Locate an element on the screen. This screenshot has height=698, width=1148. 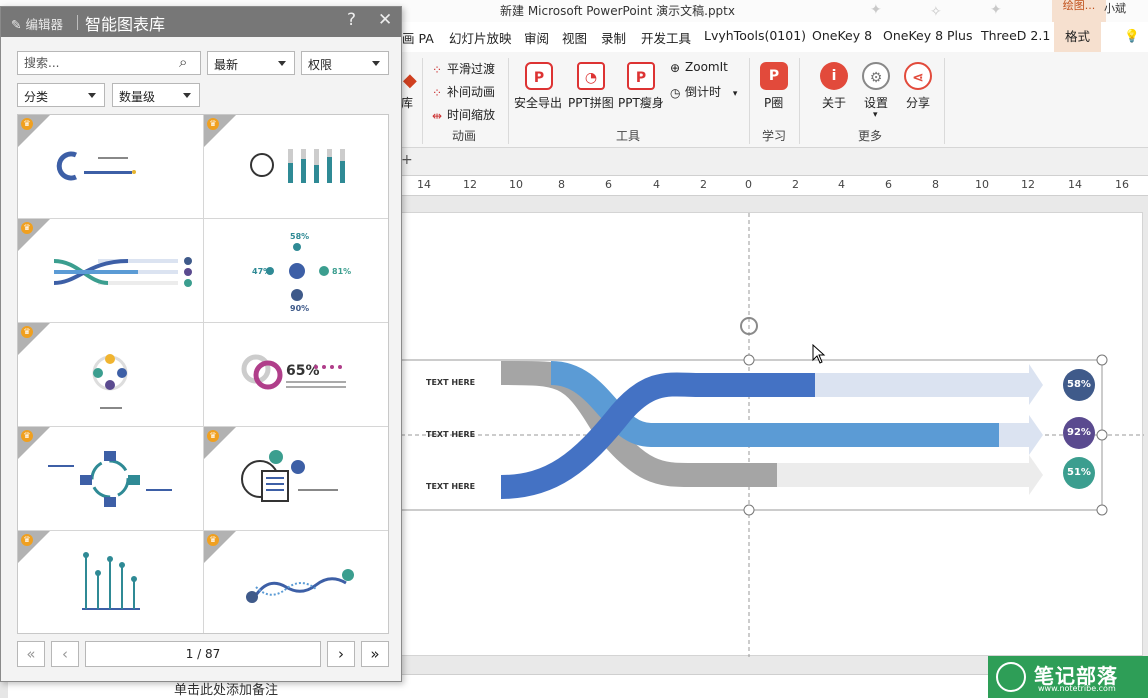
pen-icon is located at coordinates (1011, 677).